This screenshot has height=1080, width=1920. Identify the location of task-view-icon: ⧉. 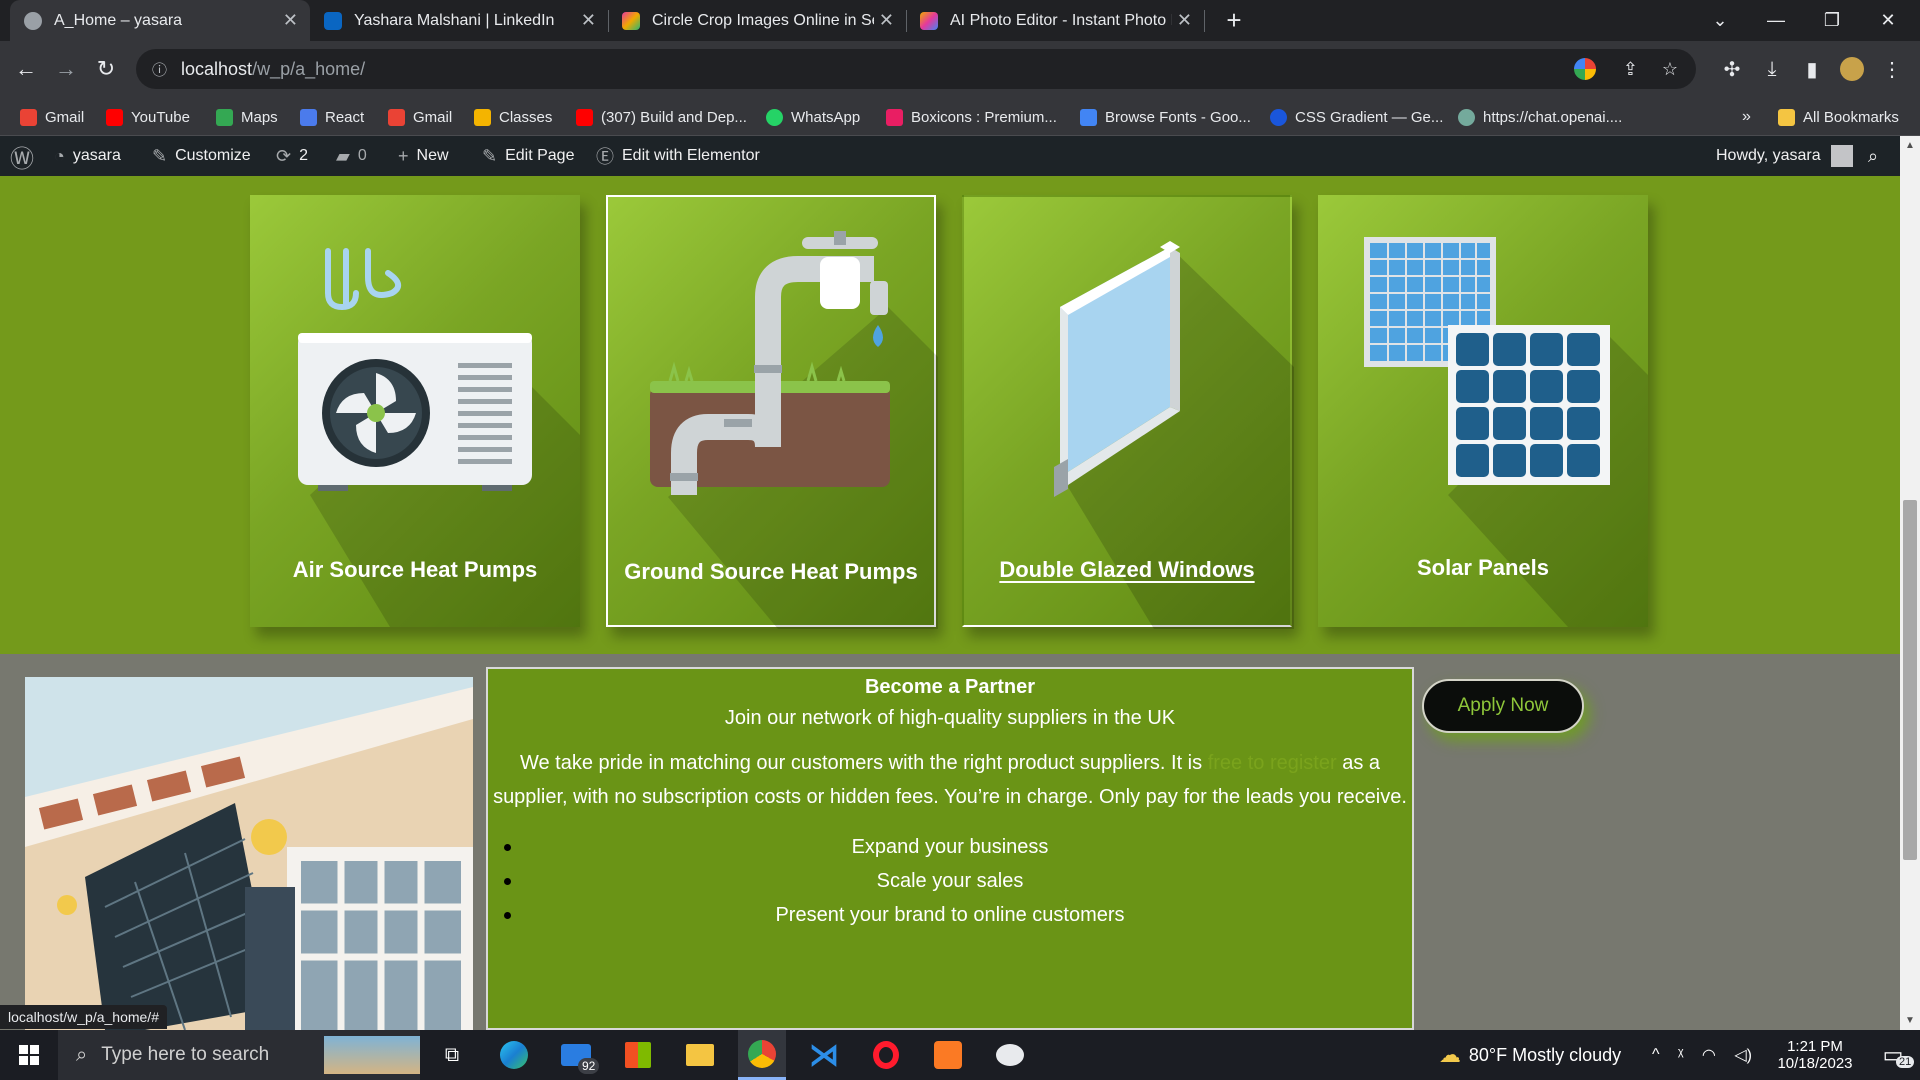
(452, 1055).